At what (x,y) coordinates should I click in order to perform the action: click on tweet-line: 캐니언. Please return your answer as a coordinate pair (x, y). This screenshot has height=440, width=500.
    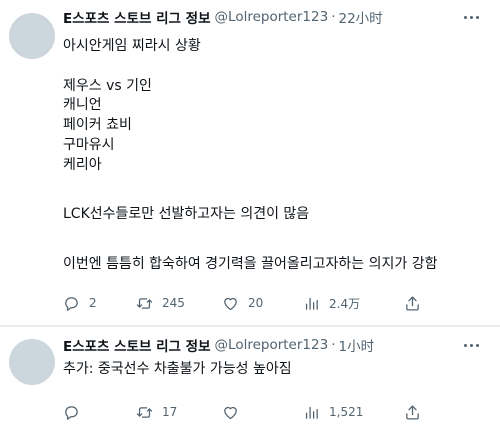
    Looking at the image, I should click on (82, 105).